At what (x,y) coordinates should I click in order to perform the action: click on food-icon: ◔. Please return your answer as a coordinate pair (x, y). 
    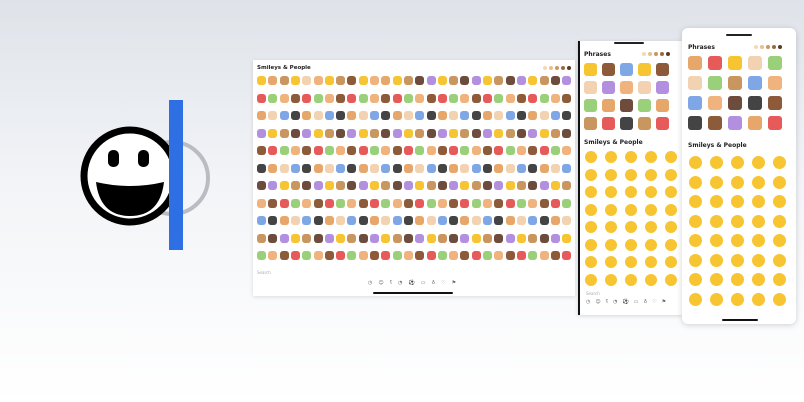
    Looking at the image, I should click on (400, 283).